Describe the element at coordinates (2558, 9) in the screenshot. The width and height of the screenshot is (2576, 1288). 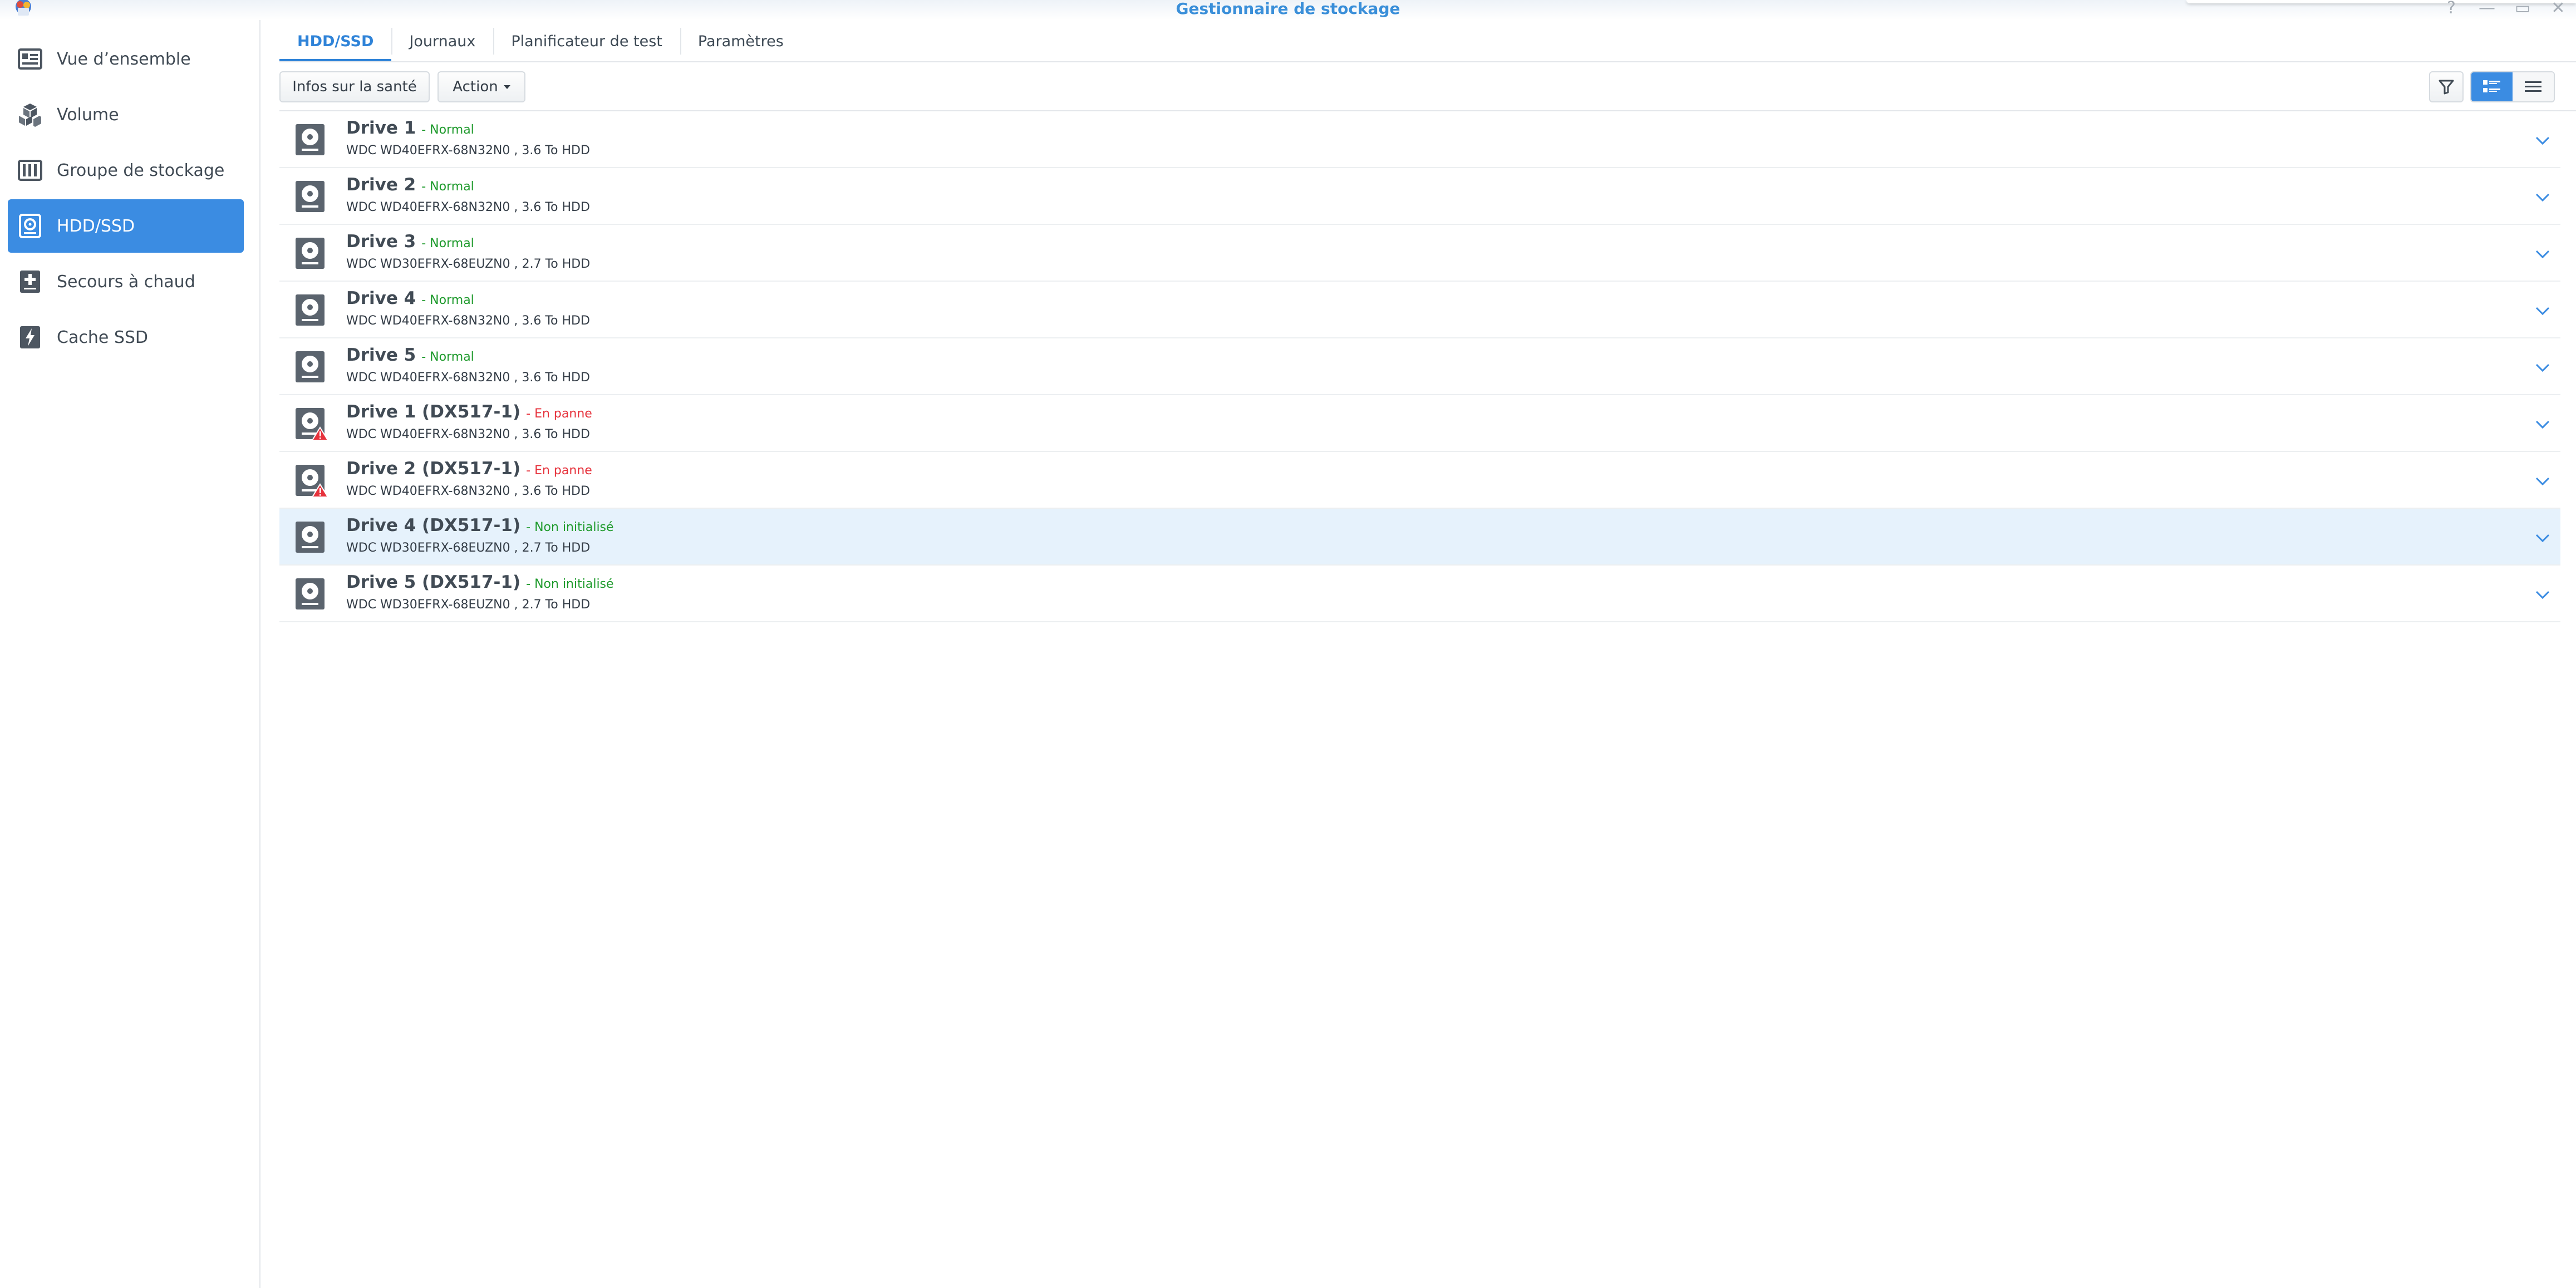
I see `close-button: ✕` at that location.